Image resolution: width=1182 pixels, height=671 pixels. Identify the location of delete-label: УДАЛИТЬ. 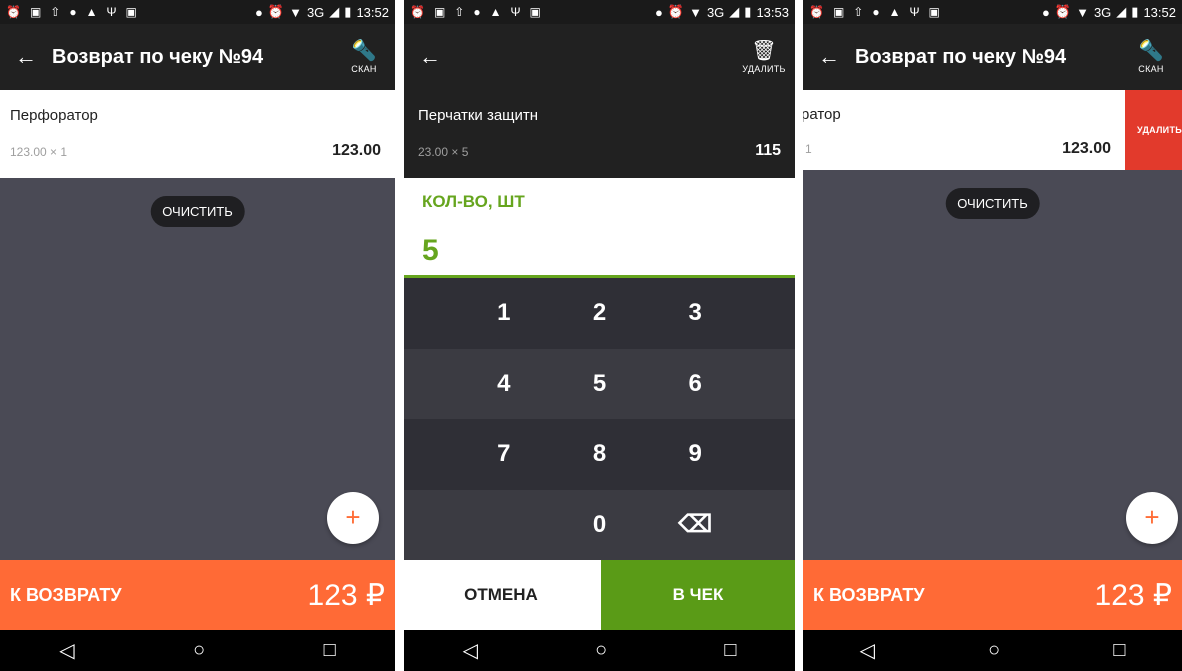
(764, 69).